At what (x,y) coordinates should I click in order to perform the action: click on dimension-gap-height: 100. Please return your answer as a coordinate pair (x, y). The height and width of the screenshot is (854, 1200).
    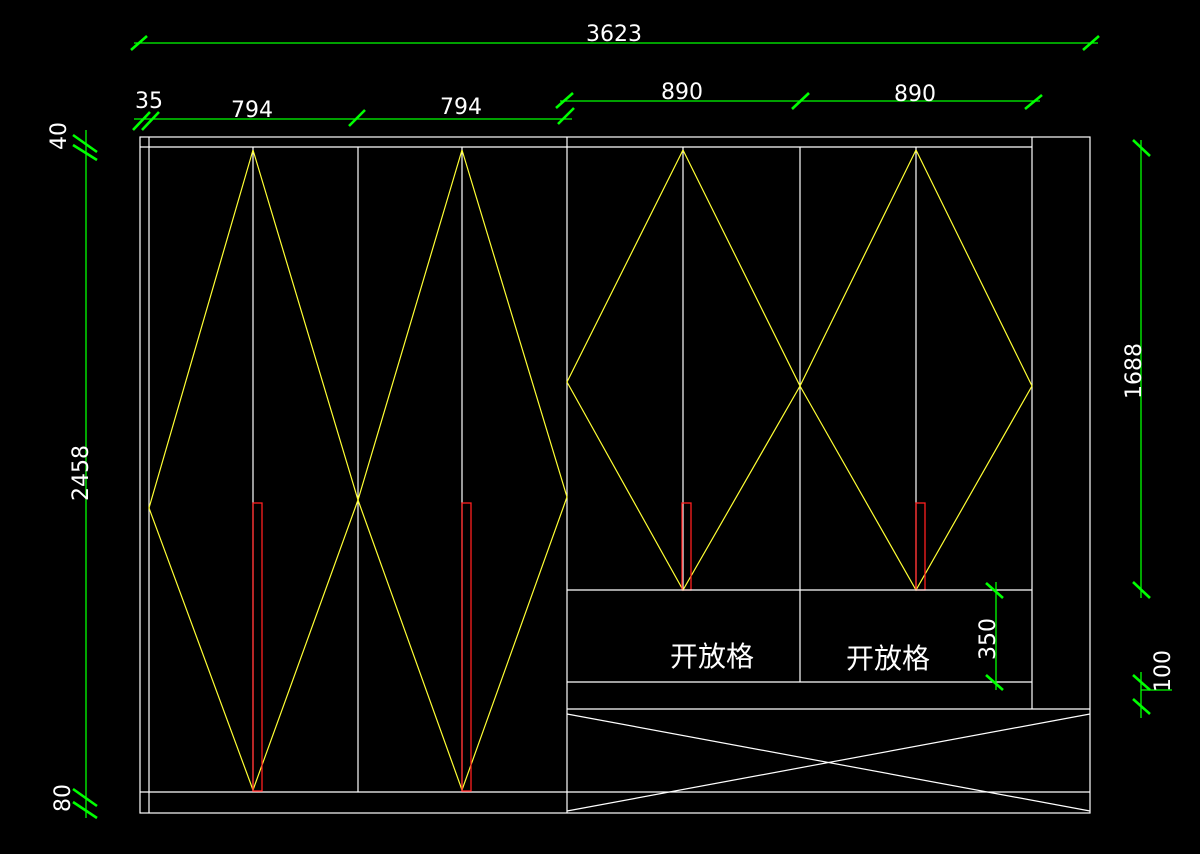
    Looking at the image, I should click on (1154, 684).